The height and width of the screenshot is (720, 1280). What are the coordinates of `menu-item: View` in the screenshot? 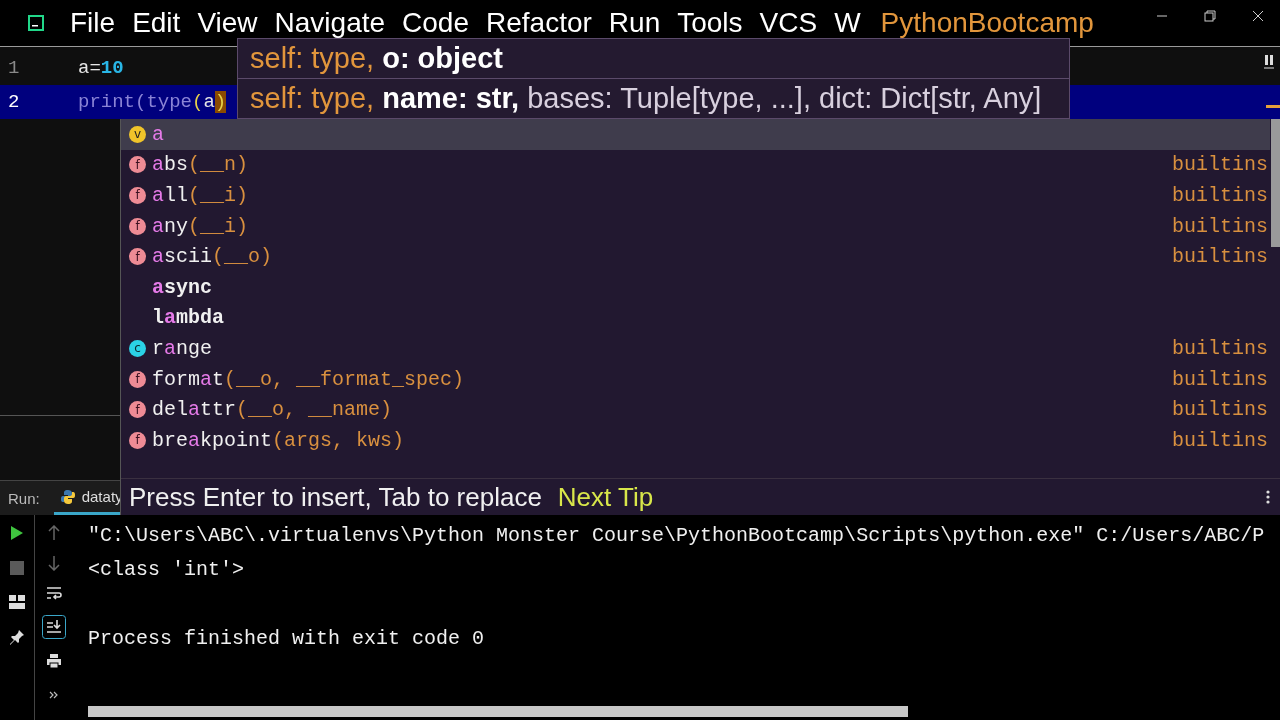 It's located at (227, 23).